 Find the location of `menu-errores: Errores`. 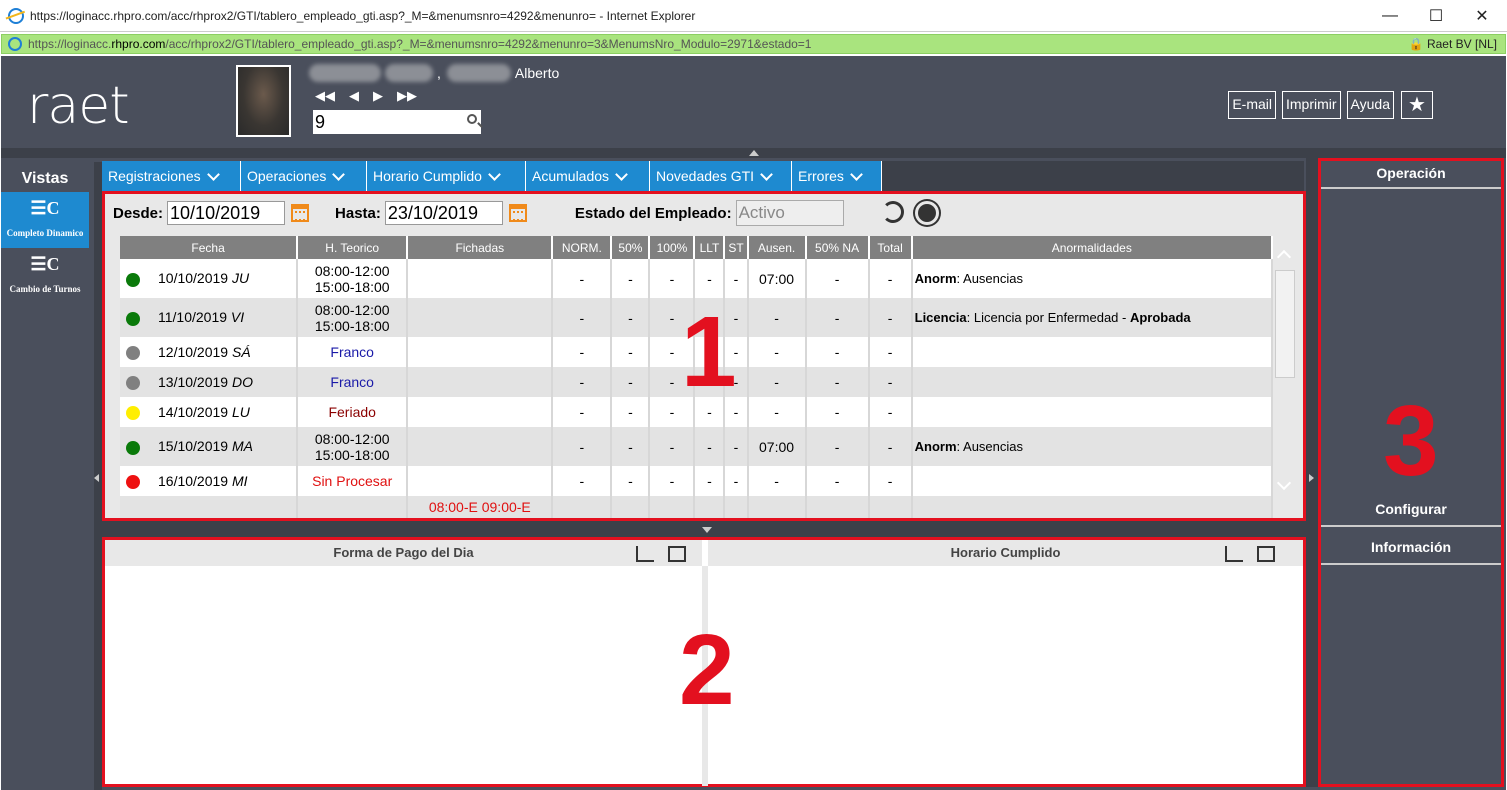

menu-errores: Errores is located at coordinates (837, 176).